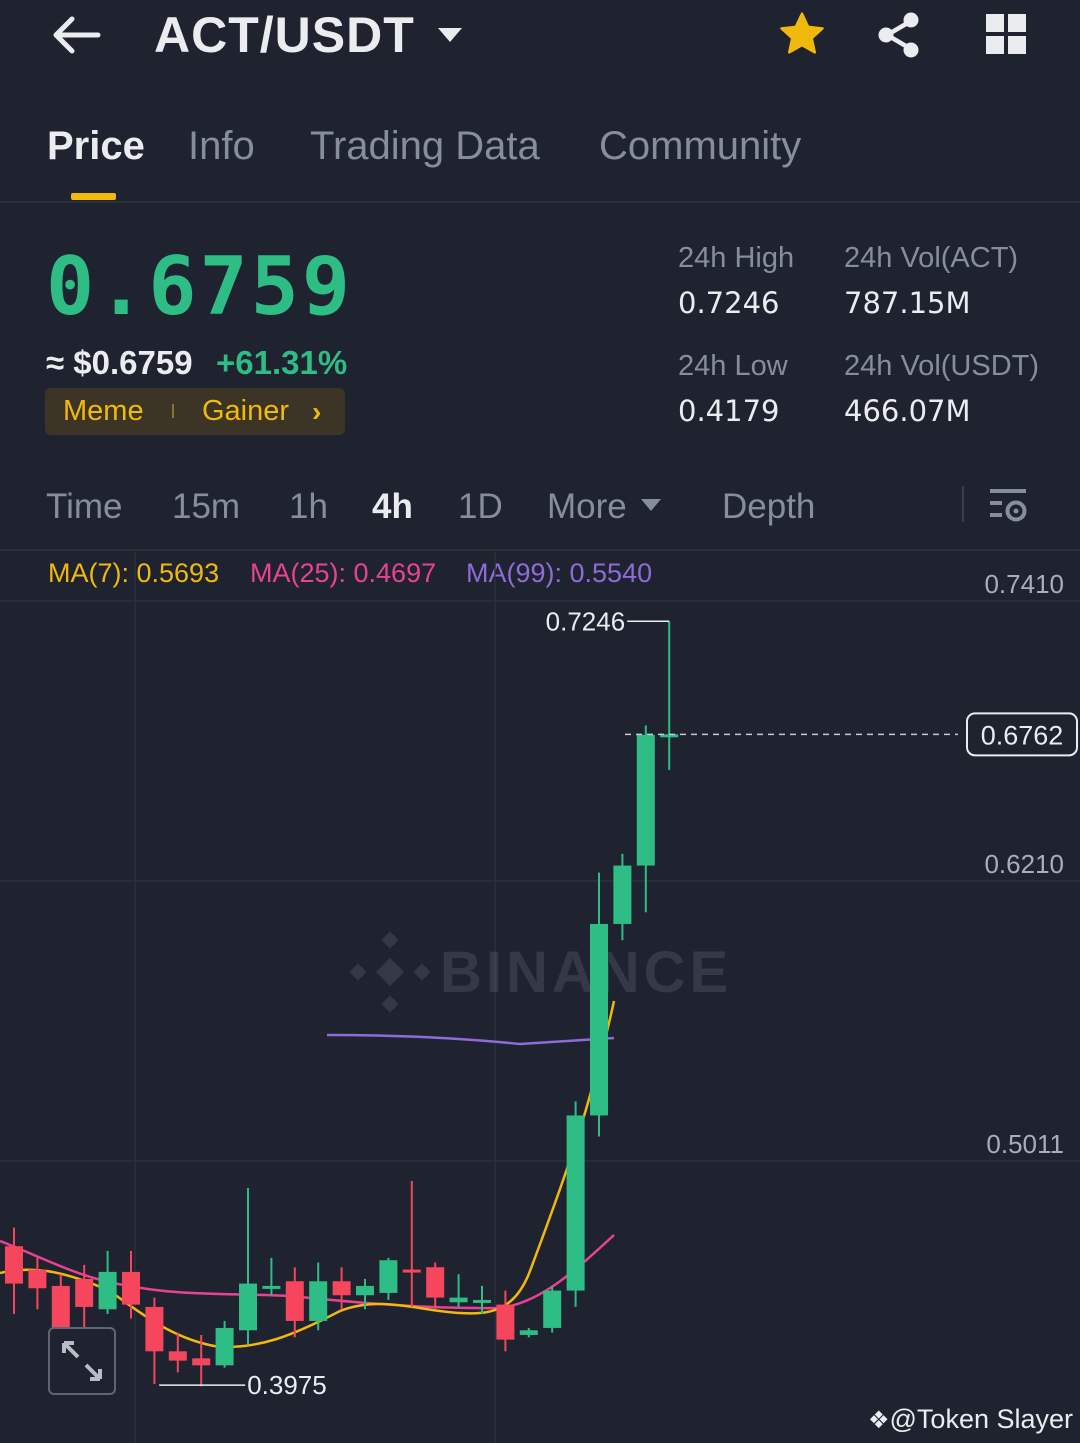  Describe the element at coordinates (173, 411) in the screenshot. I see `tag-separator` at that location.